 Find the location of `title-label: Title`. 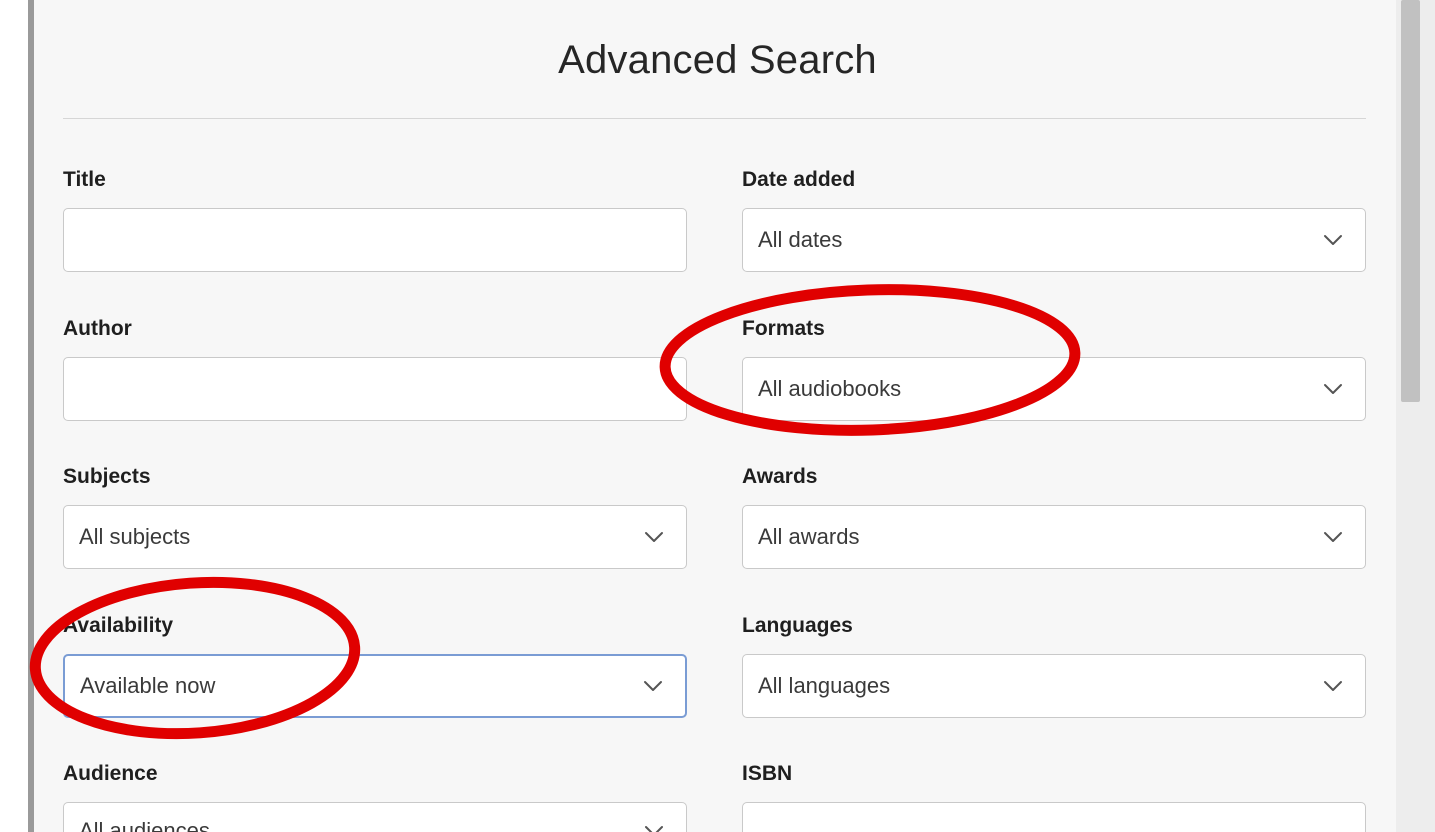

title-label: Title is located at coordinates (84, 179).